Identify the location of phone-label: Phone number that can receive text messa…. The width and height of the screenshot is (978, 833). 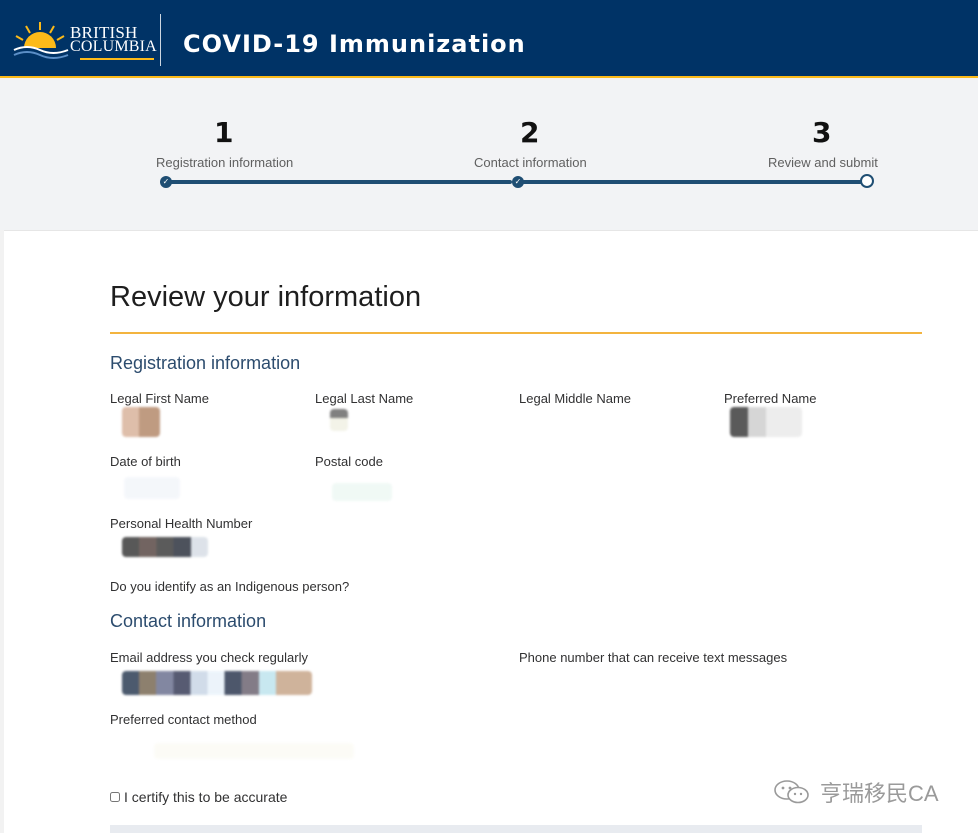
(653, 657).